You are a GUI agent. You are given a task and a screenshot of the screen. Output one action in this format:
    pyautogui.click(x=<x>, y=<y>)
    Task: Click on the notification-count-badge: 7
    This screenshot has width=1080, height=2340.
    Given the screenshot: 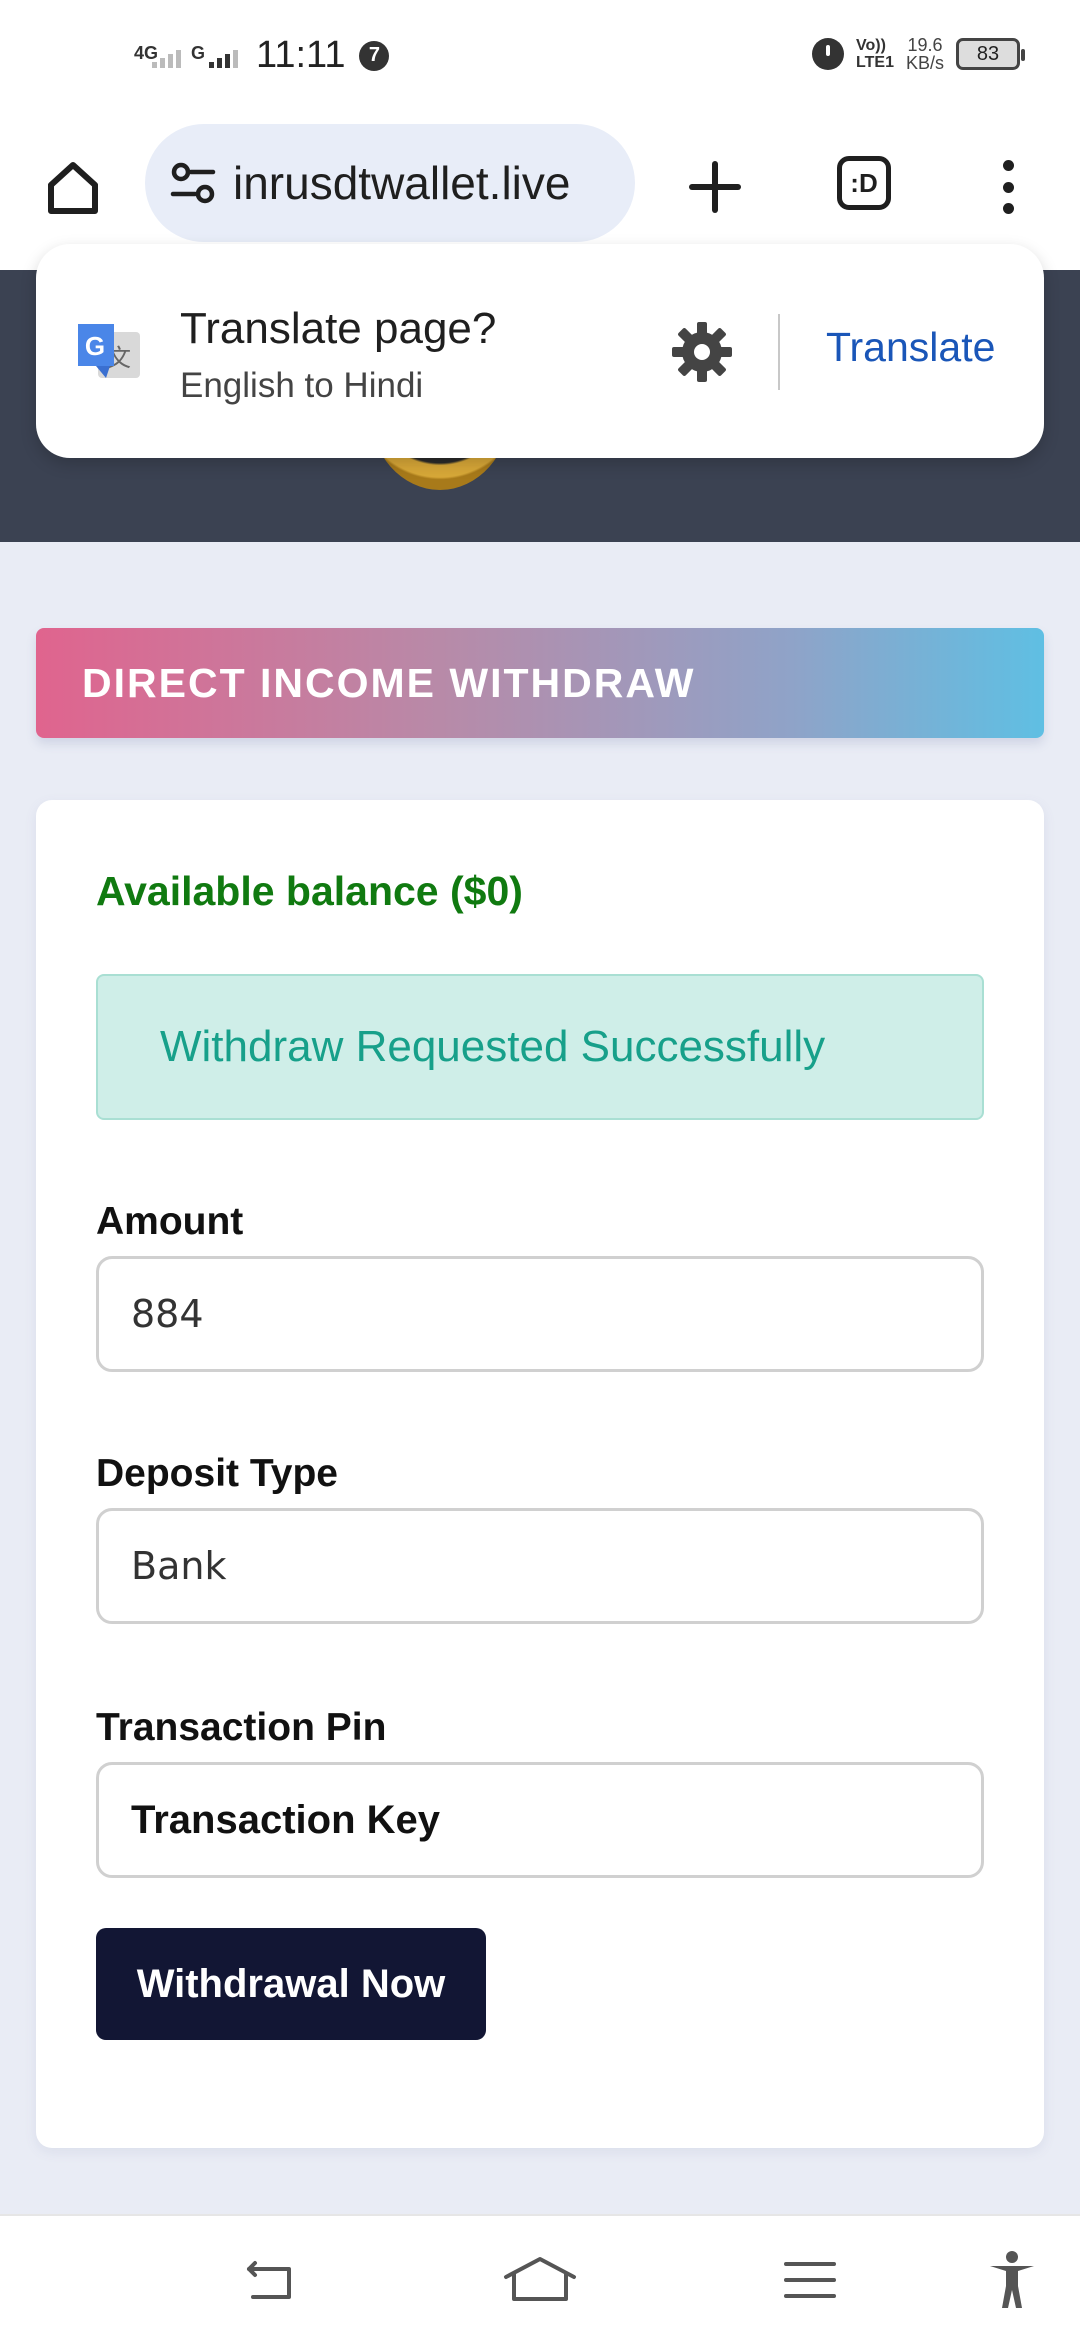 What is the action you would take?
    pyautogui.click(x=374, y=55)
    